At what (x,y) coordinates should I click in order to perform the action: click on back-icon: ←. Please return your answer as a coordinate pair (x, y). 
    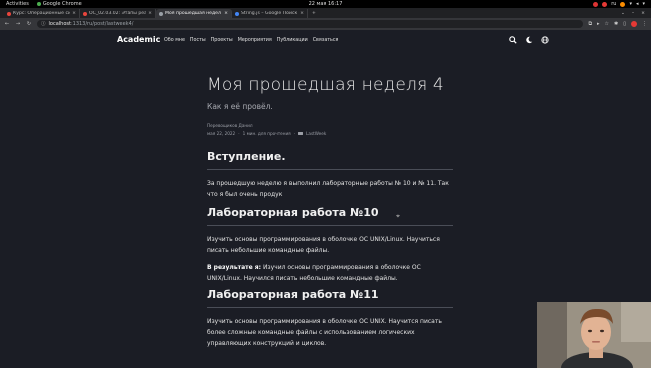
    Looking at the image, I should click on (7, 24).